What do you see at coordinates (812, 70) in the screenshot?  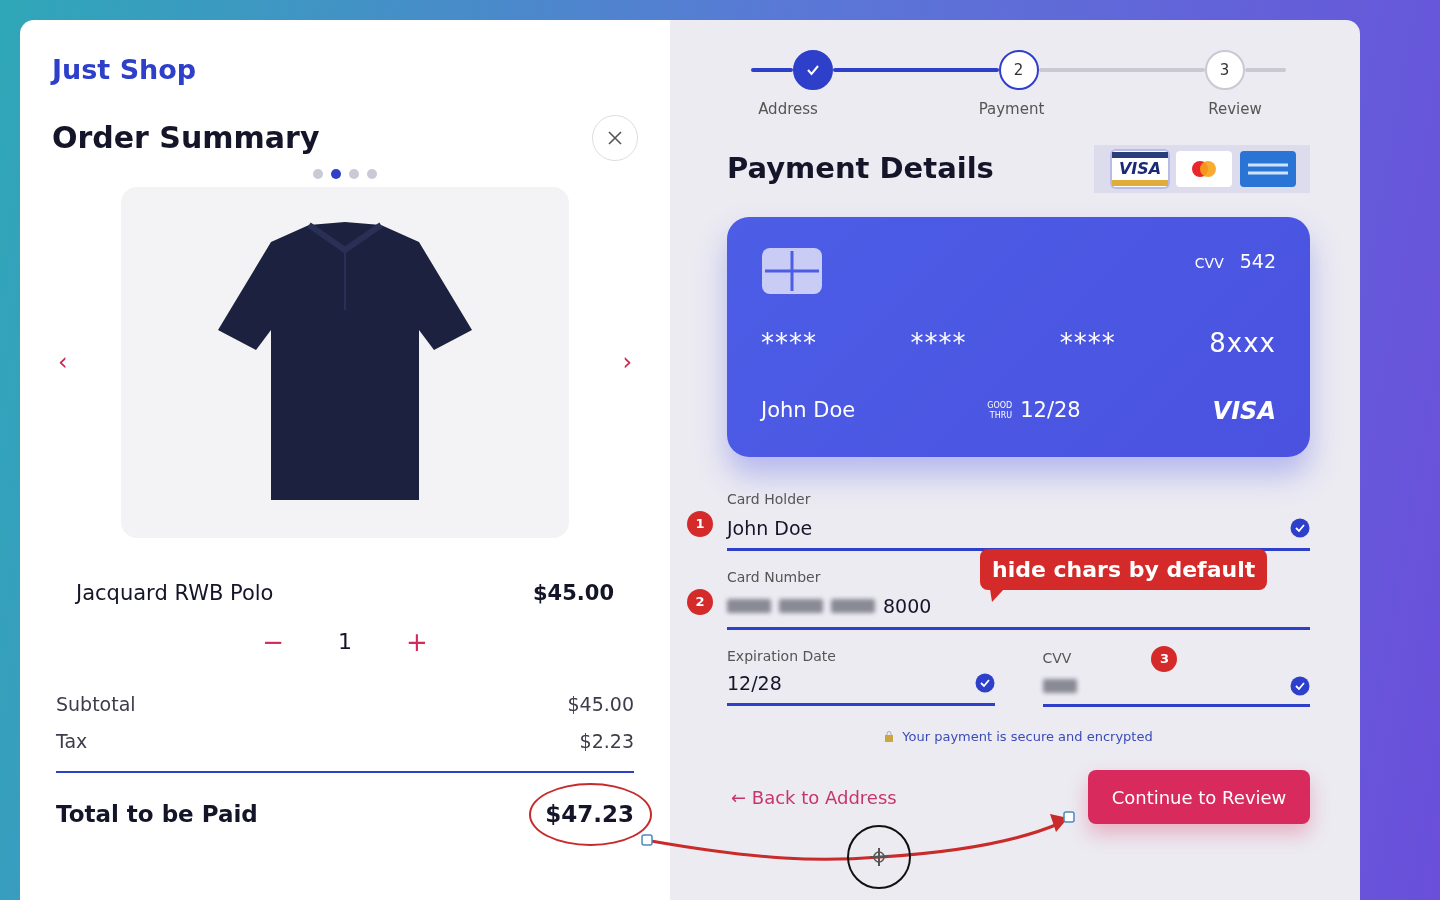 I see `step-indicator` at bounding box center [812, 70].